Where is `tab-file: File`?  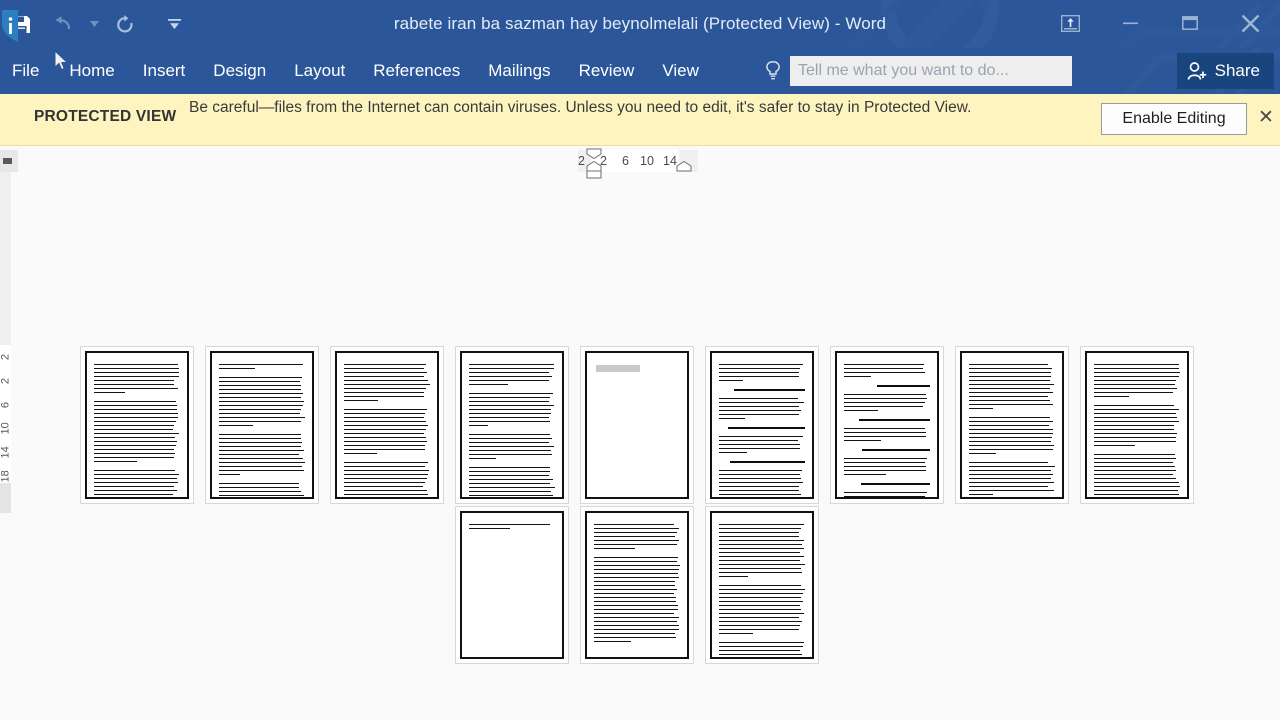
tab-file: File is located at coordinates (27, 71).